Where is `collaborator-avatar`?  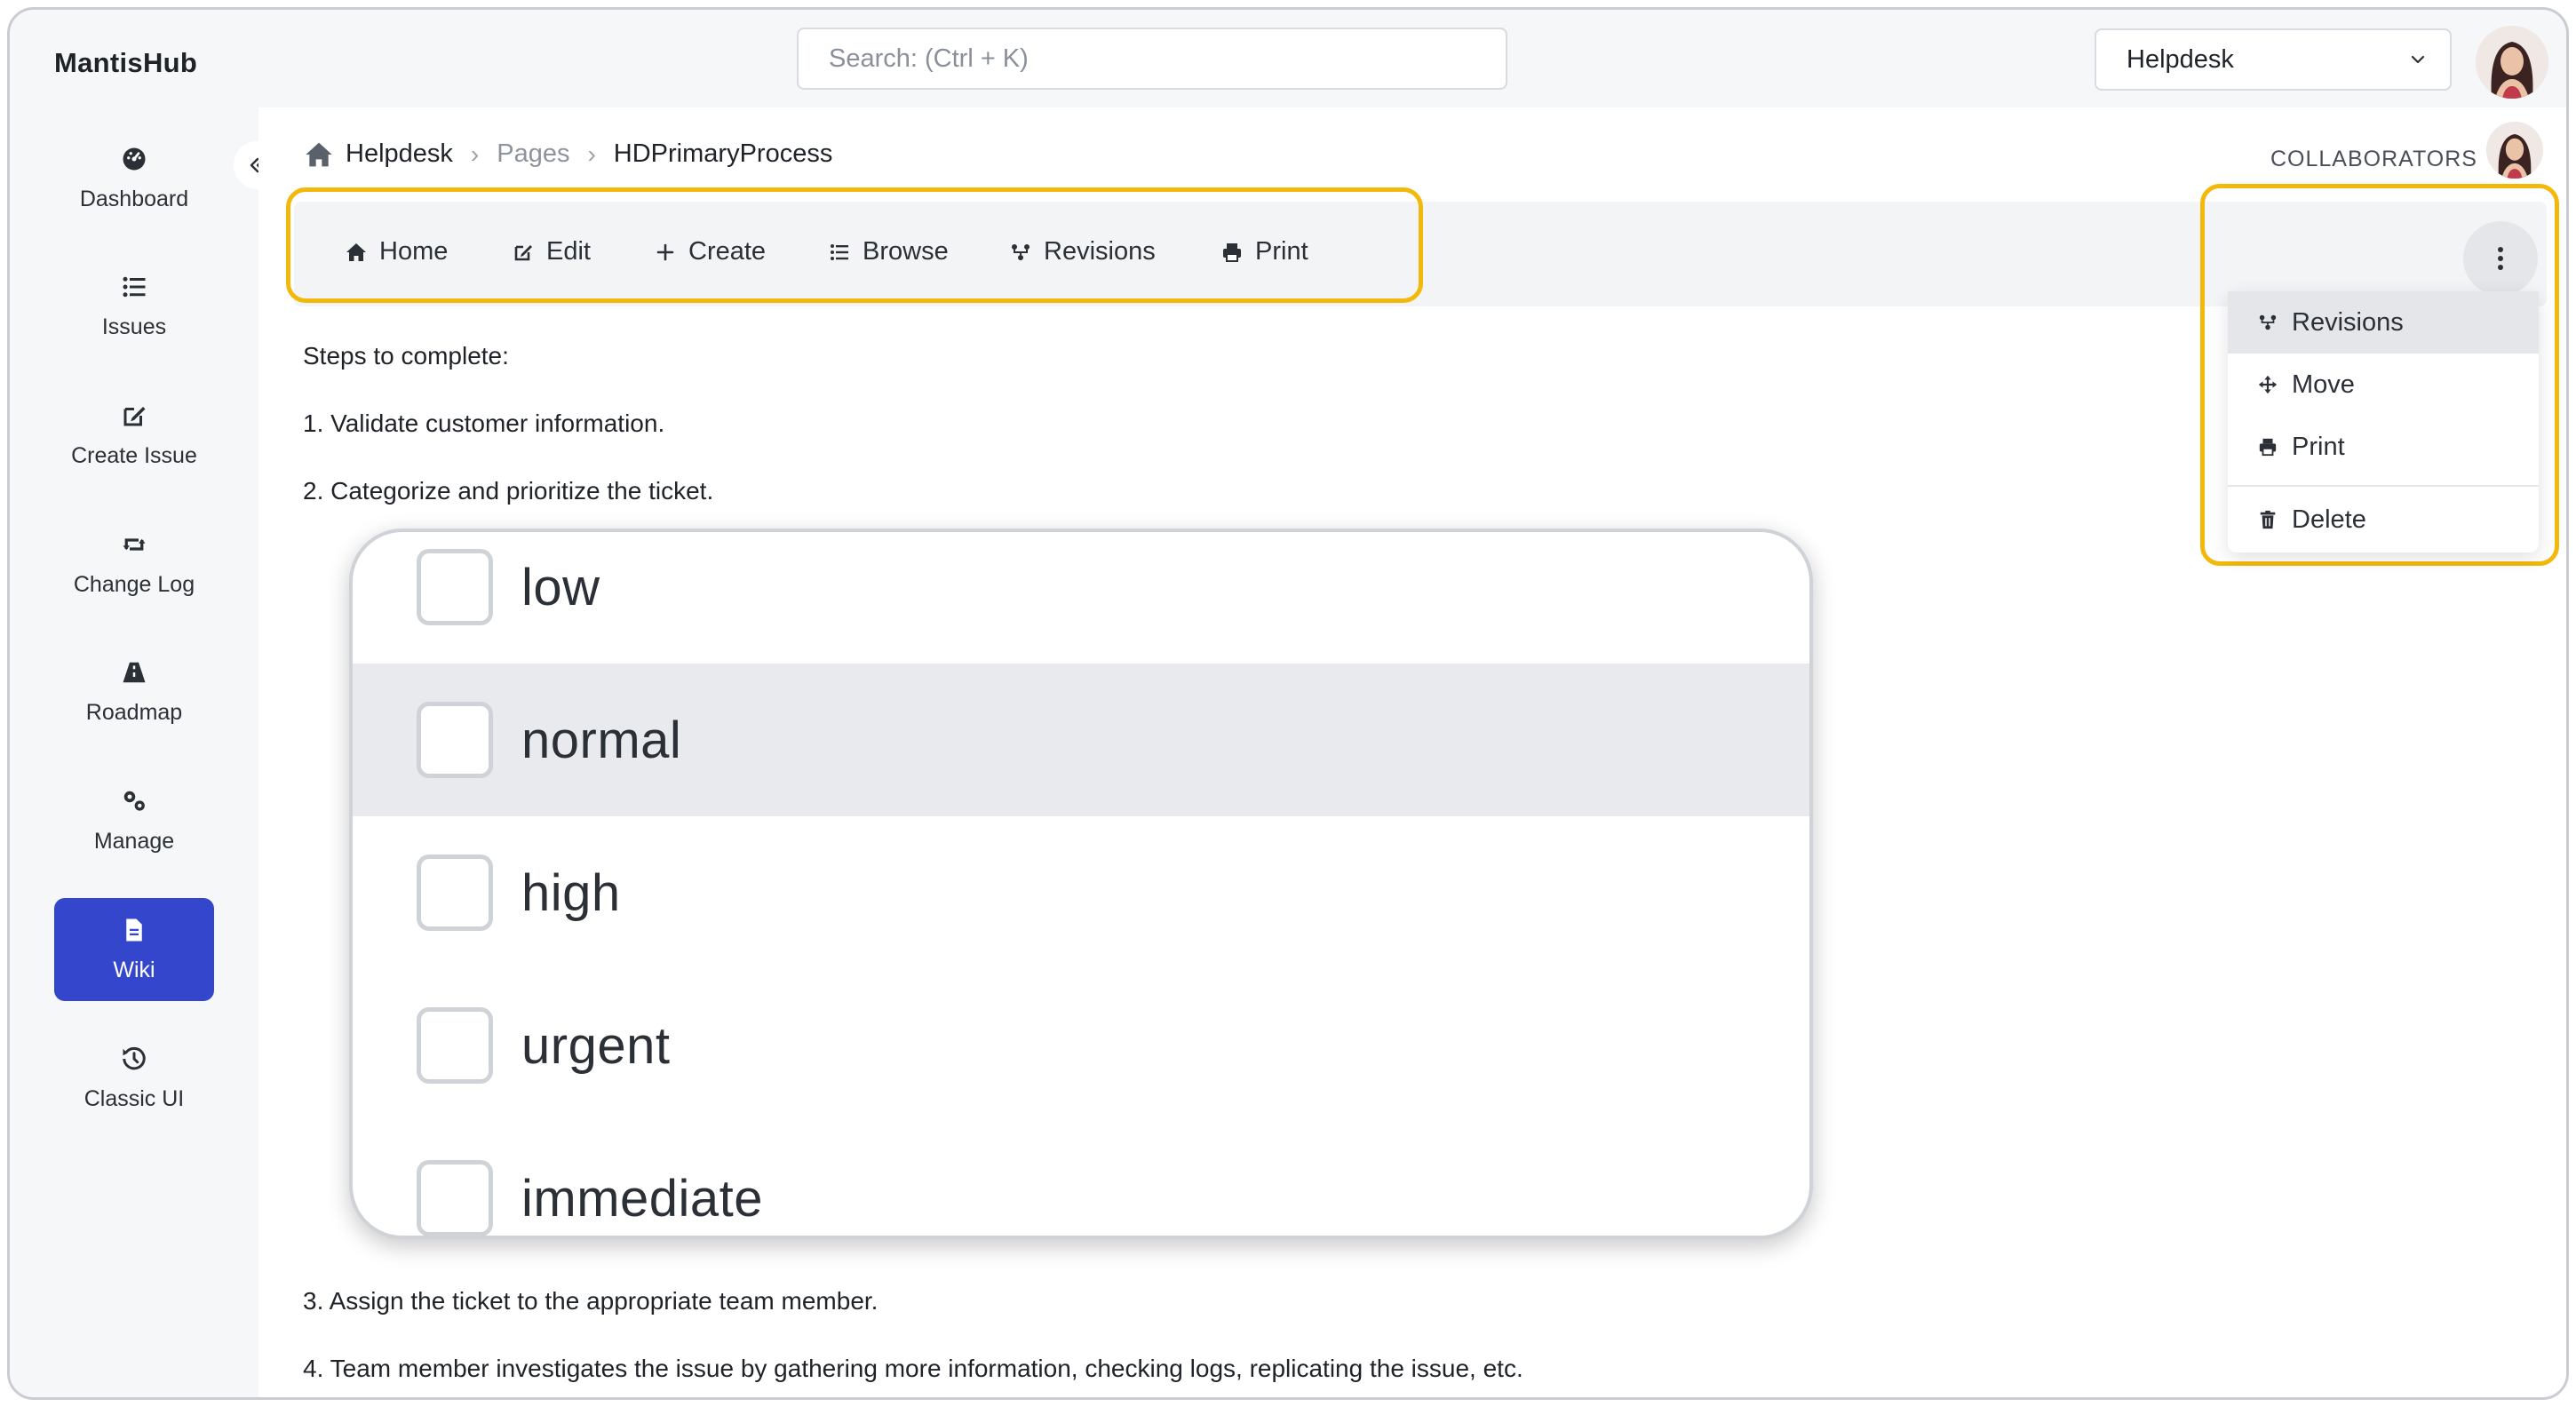
collaborator-avatar is located at coordinates (2514, 150).